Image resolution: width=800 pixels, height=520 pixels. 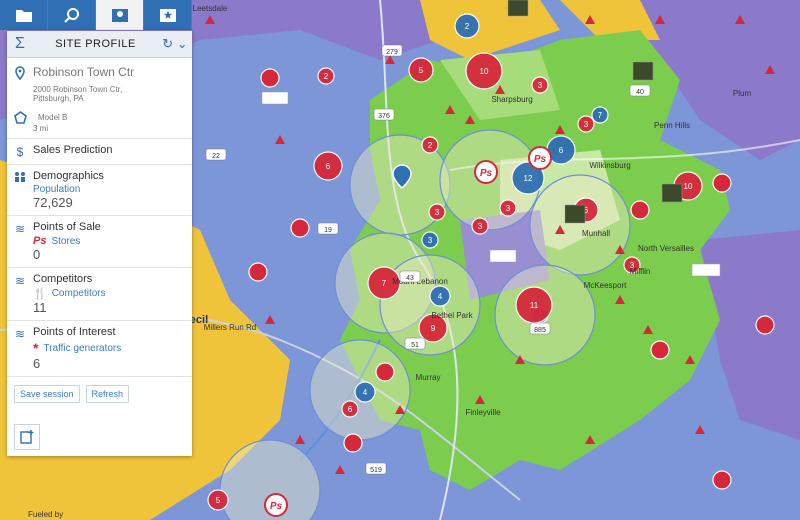 What do you see at coordinates (107, 394) in the screenshot?
I see `refresh-button: Refresh` at bounding box center [107, 394].